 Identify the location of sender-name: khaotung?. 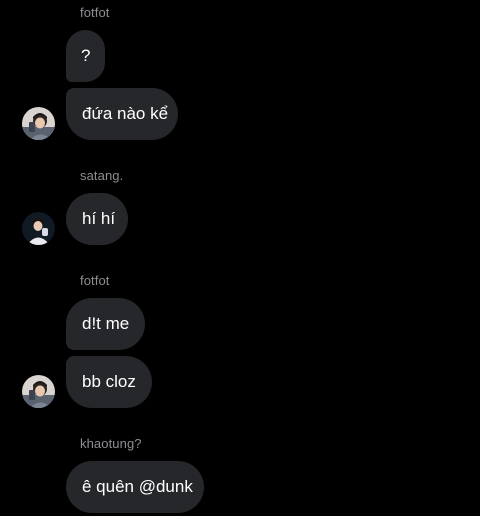
(111, 443).